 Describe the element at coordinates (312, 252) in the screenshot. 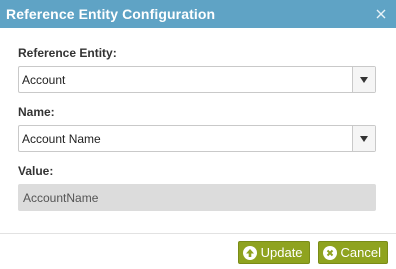

I see `dialog-buttons: Update Cancel` at that location.